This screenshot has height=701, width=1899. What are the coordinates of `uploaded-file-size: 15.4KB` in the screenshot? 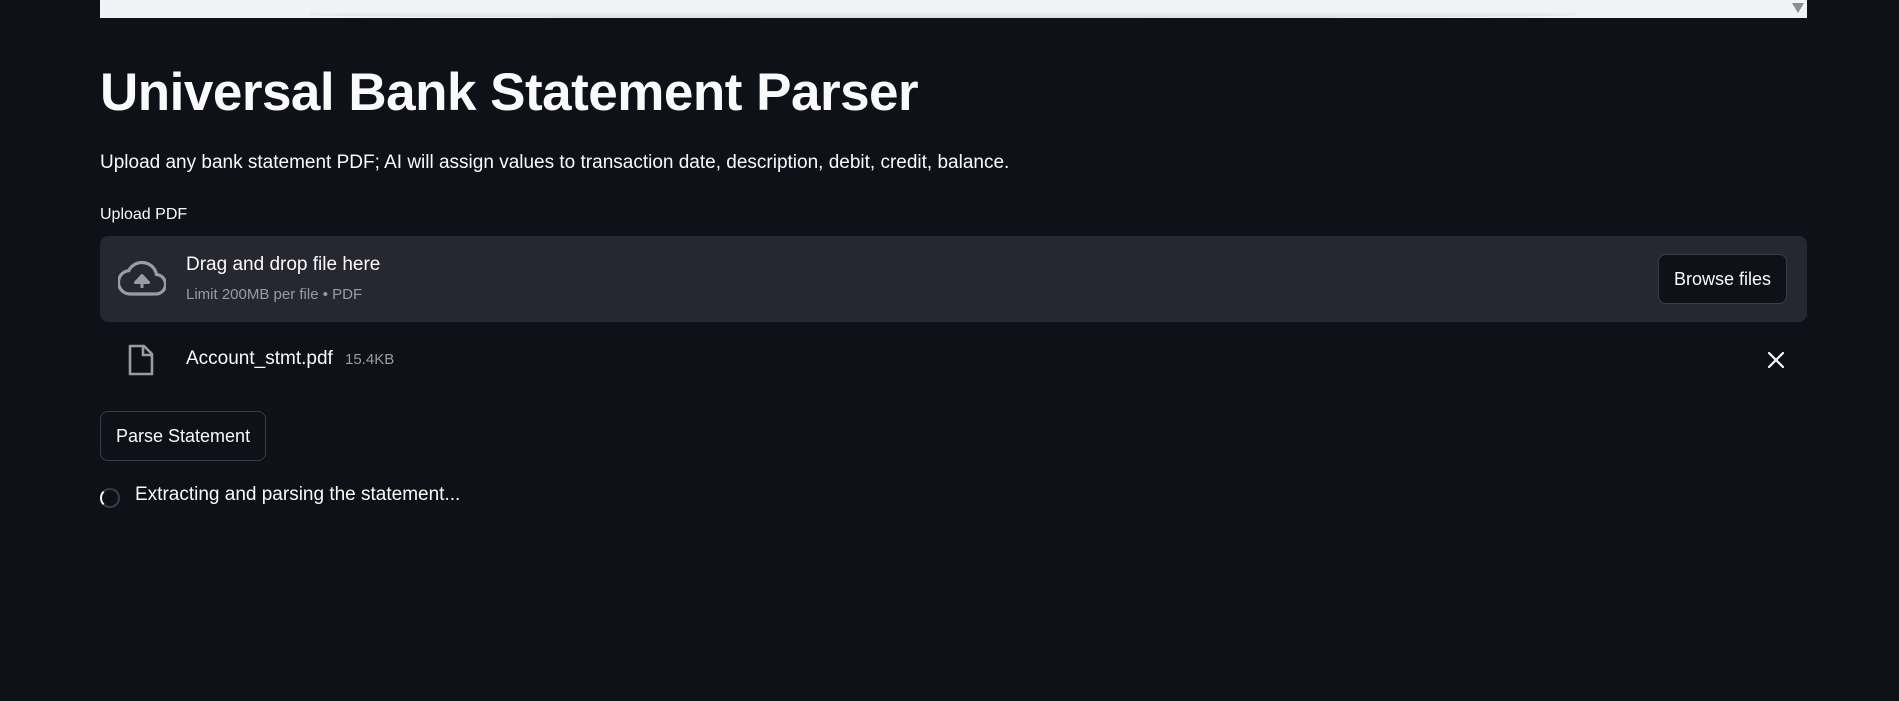 It's located at (370, 359).